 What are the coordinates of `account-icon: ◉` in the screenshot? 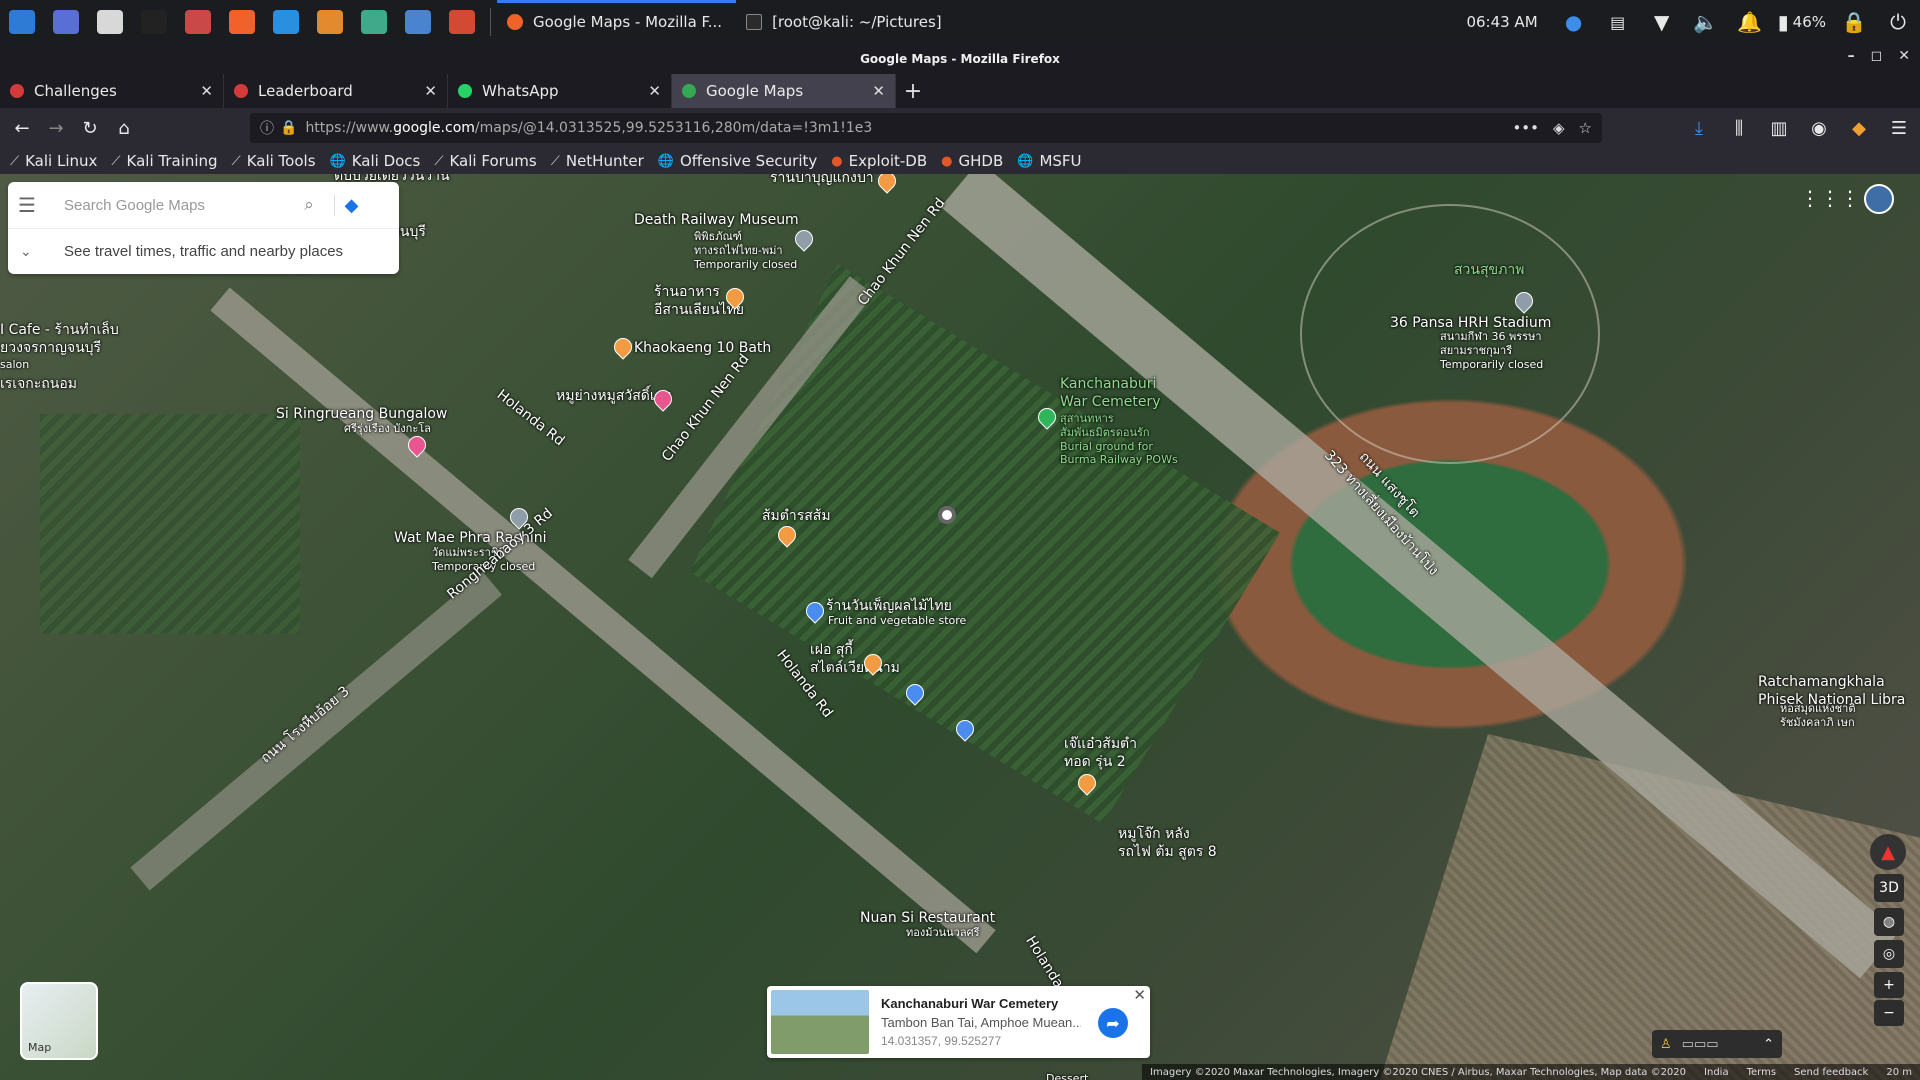 It's located at (1819, 128).